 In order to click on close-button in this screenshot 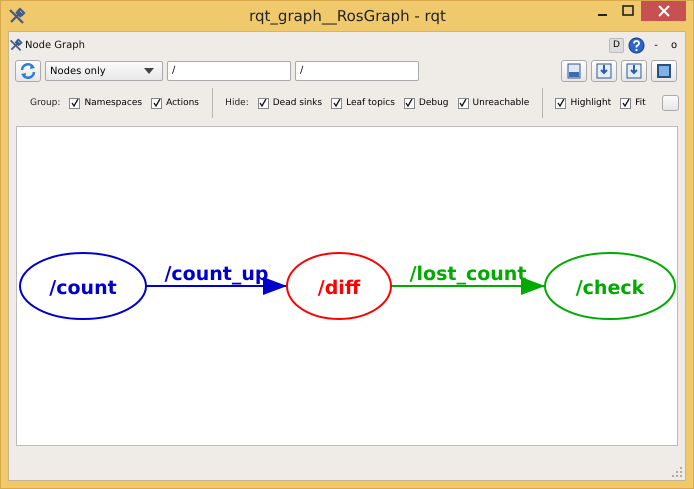, I will do `click(663, 11)`.